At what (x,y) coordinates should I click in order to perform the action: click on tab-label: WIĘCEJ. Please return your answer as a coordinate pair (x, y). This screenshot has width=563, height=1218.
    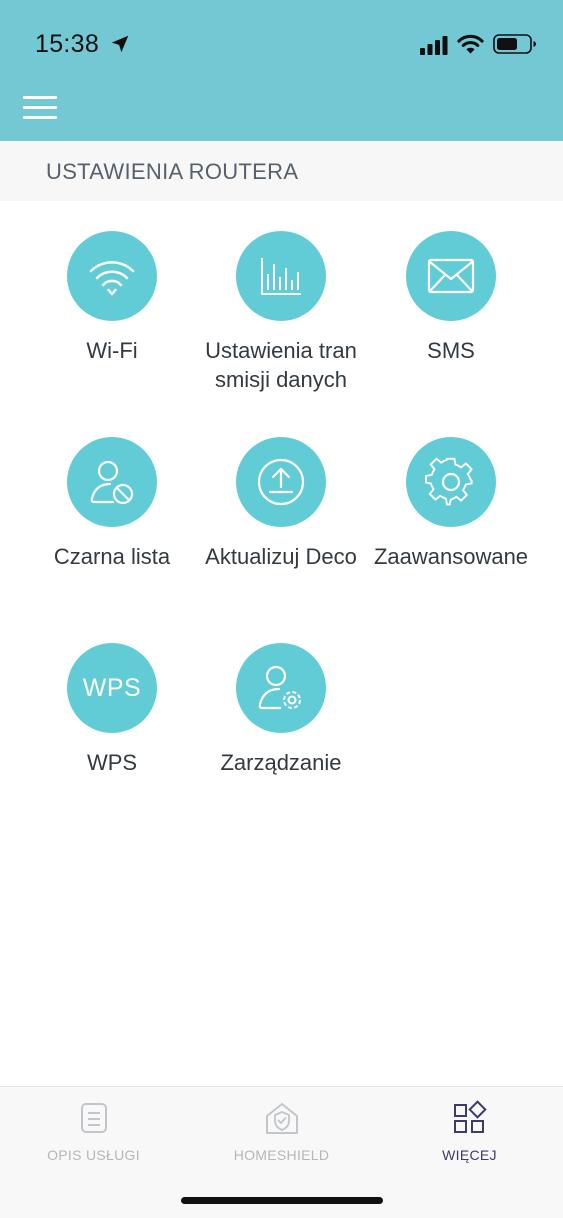
    Looking at the image, I should click on (469, 1155).